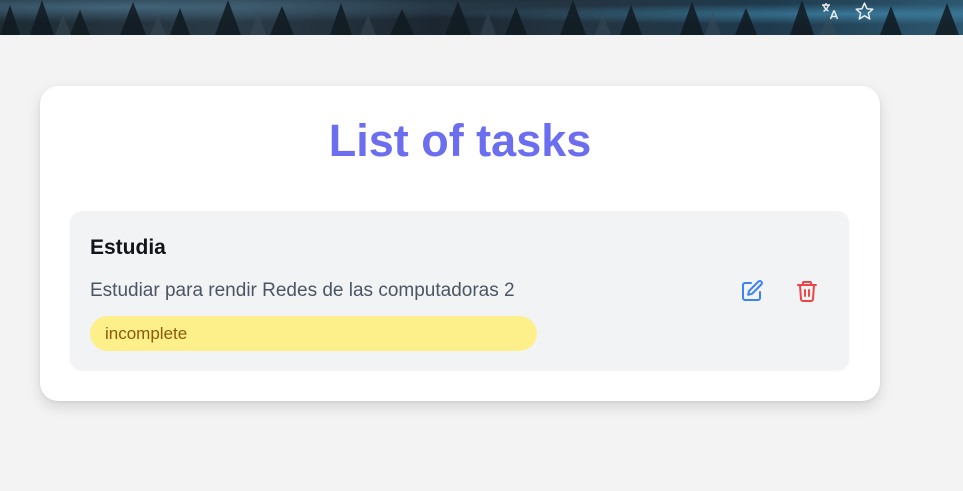 This screenshot has width=963, height=491. Describe the element at coordinates (847, 11) in the screenshot. I see `browser-toolbar-icons` at that location.